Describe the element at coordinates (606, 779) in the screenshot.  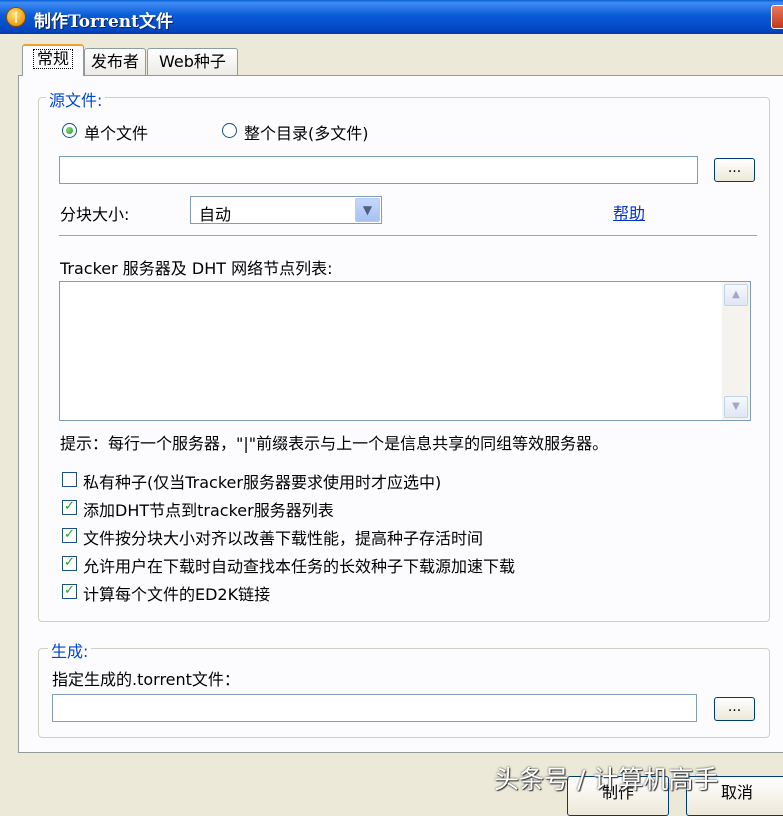
I see `watermark: 头条号 / 计算机高手` at that location.